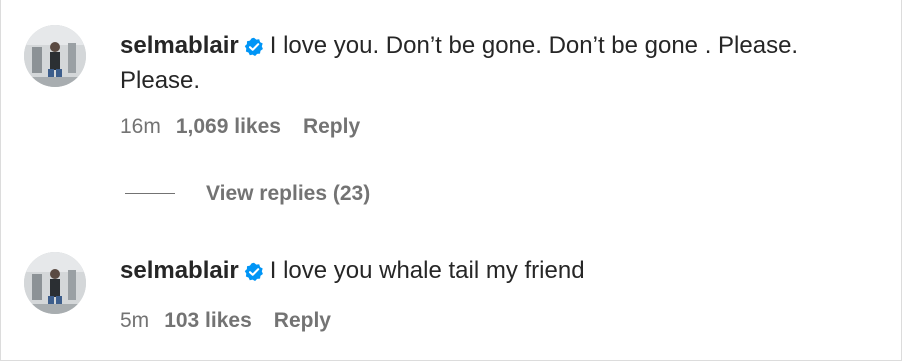 The width and height of the screenshot is (902, 362). What do you see at coordinates (135, 320) in the screenshot?
I see `comment-time: 5m` at bounding box center [135, 320].